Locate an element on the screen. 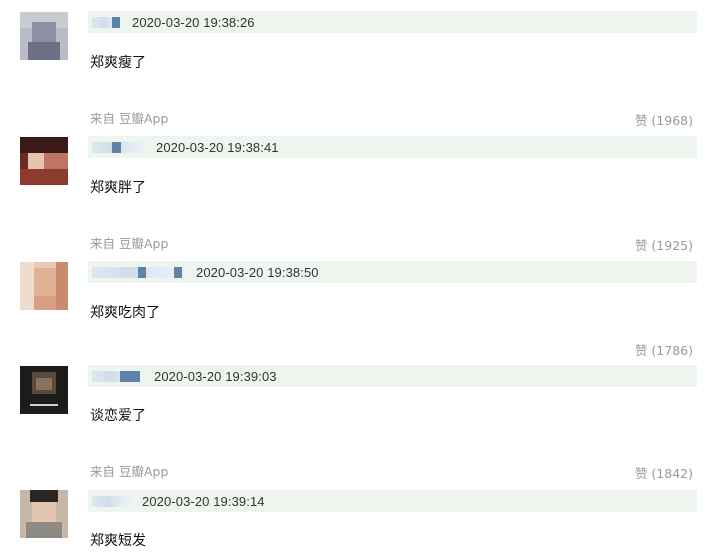 The image size is (715, 560). comment-header: 2020-03-20 19:38:50 is located at coordinates (392, 272).